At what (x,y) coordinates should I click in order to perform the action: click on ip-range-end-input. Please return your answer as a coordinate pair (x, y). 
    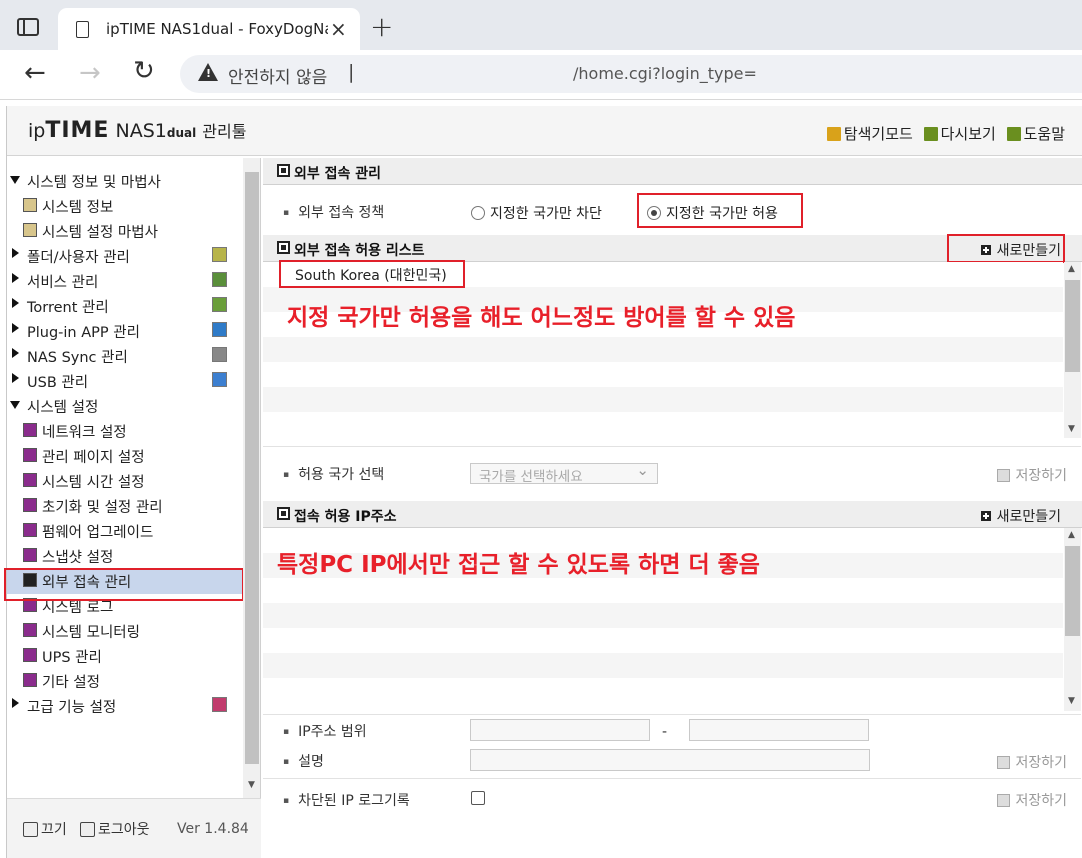
    Looking at the image, I should click on (779, 730).